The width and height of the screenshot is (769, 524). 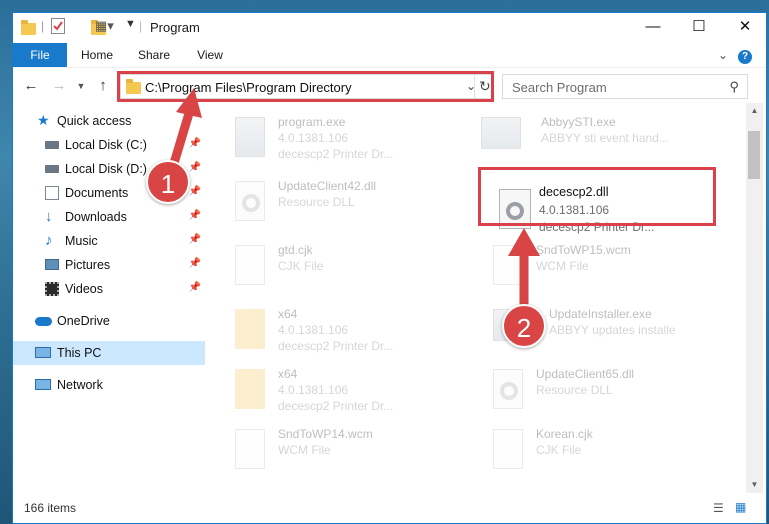 What do you see at coordinates (168, 182) in the screenshot?
I see `step-badge-1: 1` at bounding box center [168, 182].